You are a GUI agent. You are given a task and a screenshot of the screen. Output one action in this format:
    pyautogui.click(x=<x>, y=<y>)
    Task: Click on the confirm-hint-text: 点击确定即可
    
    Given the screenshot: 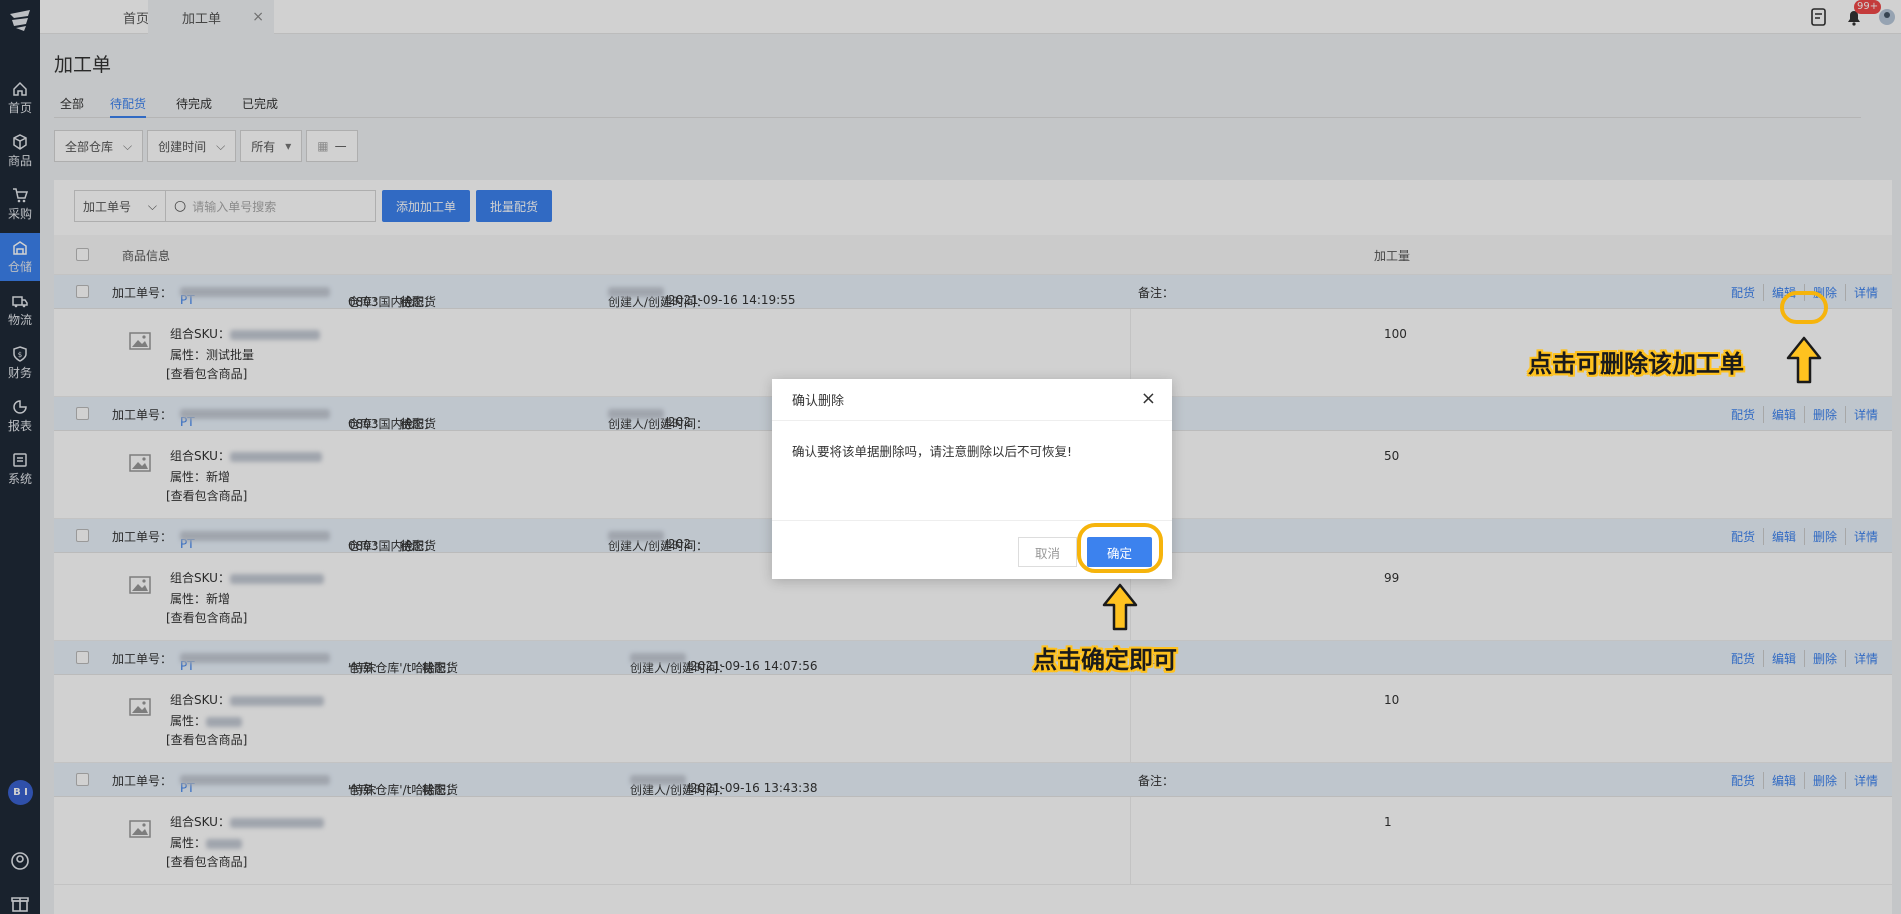 What is the action you would take?
    pyautogui.click(x=1105, y=660)
    